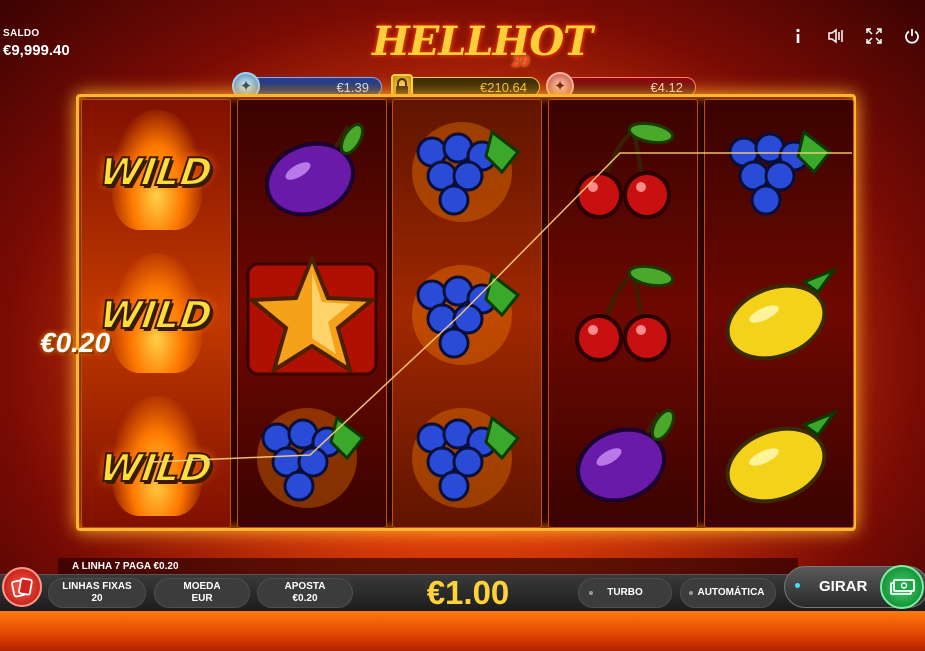 This screenshot has height=651, width=925. What do you see at coordinates (691, 593) in the screenshot?
I see `autoplay-indicator` at bounding box center [691, 593].